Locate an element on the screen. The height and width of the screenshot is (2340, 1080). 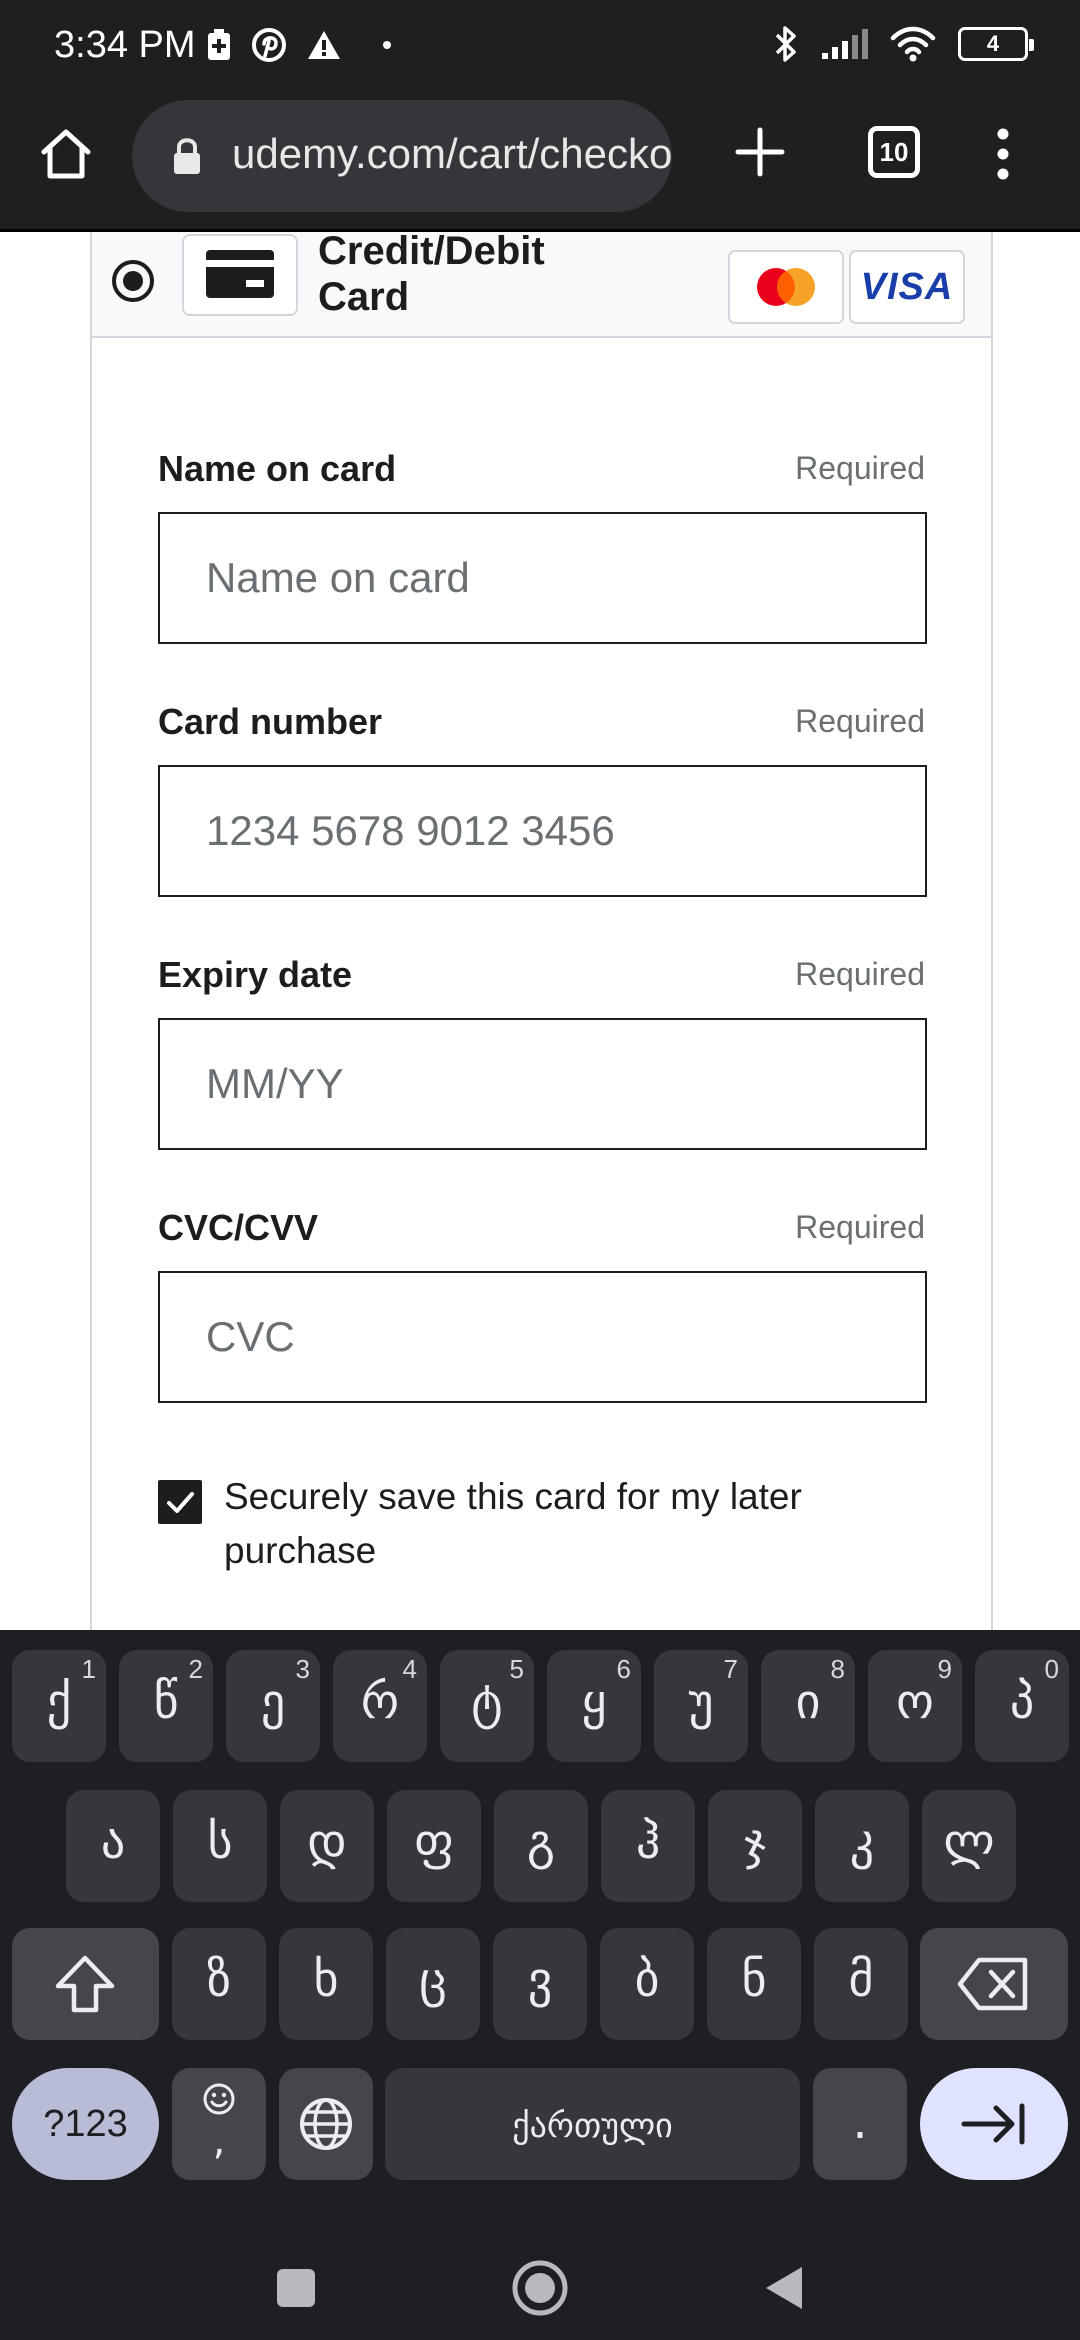
checkmark-icon is located at coordinates (180, 1502).